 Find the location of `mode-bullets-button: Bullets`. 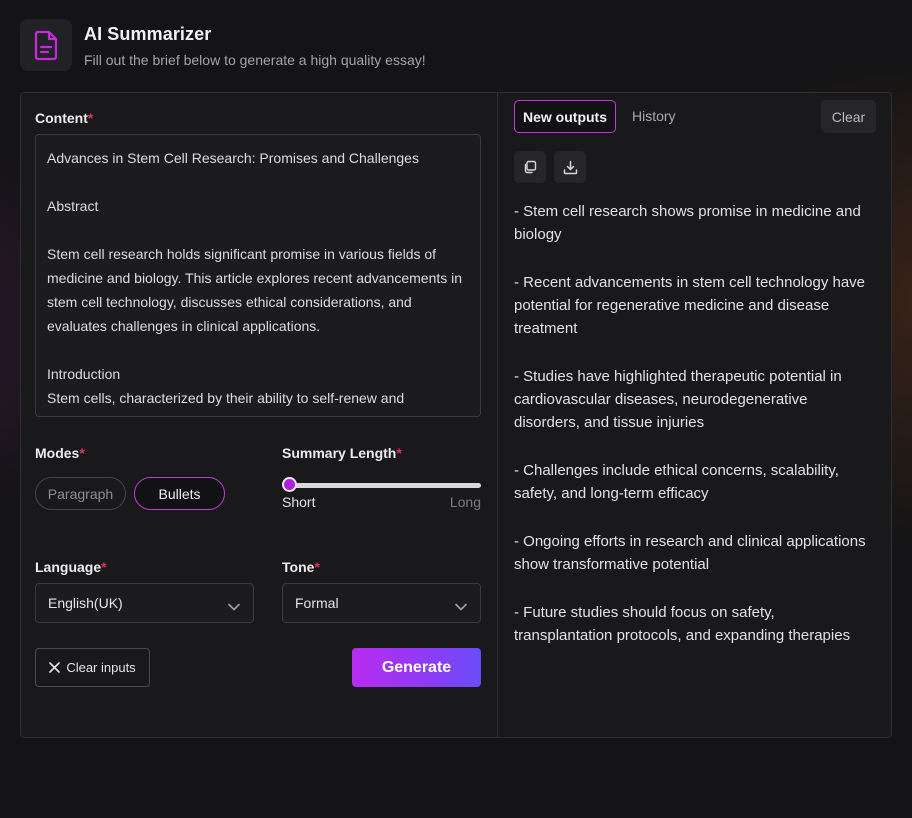

mode-bullets-button: Bullets is located at coordinates (179, 493).